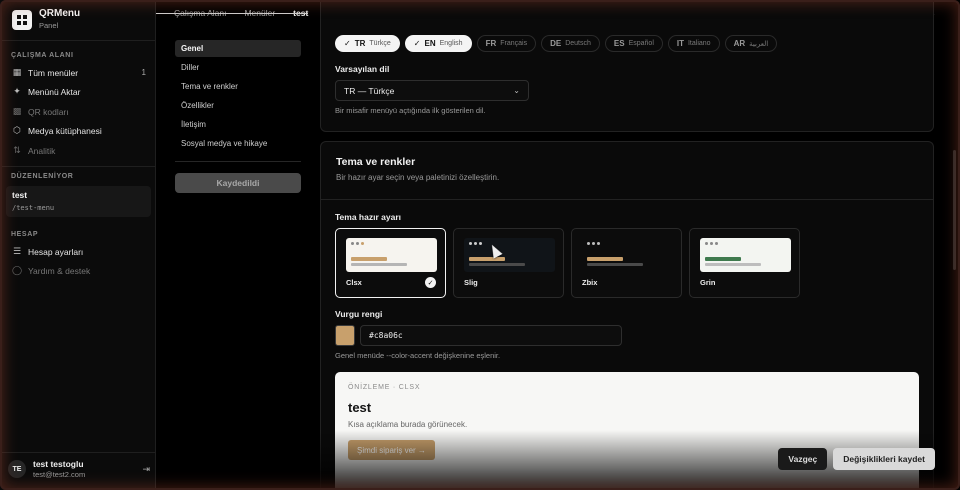 The image size is (960, 490). Describe the element at coordinates (238, 183) in the screenshot. I see `saved-button: Kaydedildi` at that location.